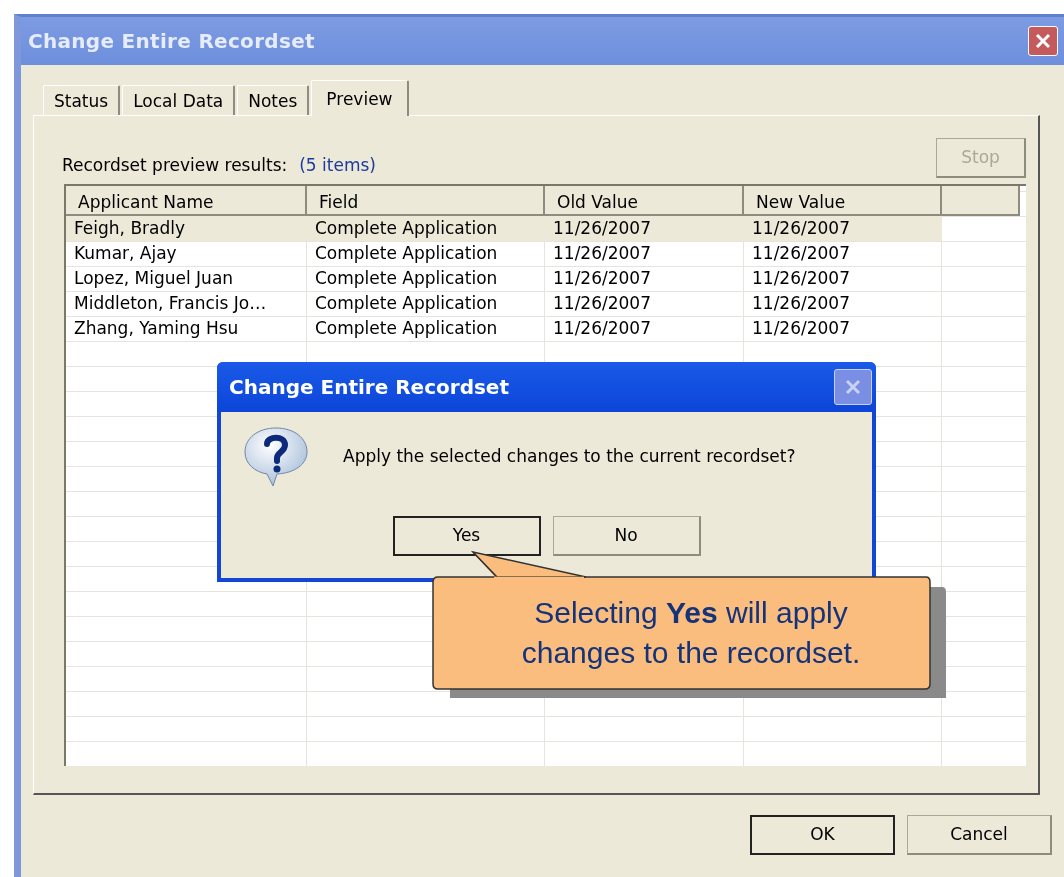 This screenshot has height=877, width=1064. Describe the element at coordinates (426, 201) in the screenshot. I see `column-header: Field` at that location.